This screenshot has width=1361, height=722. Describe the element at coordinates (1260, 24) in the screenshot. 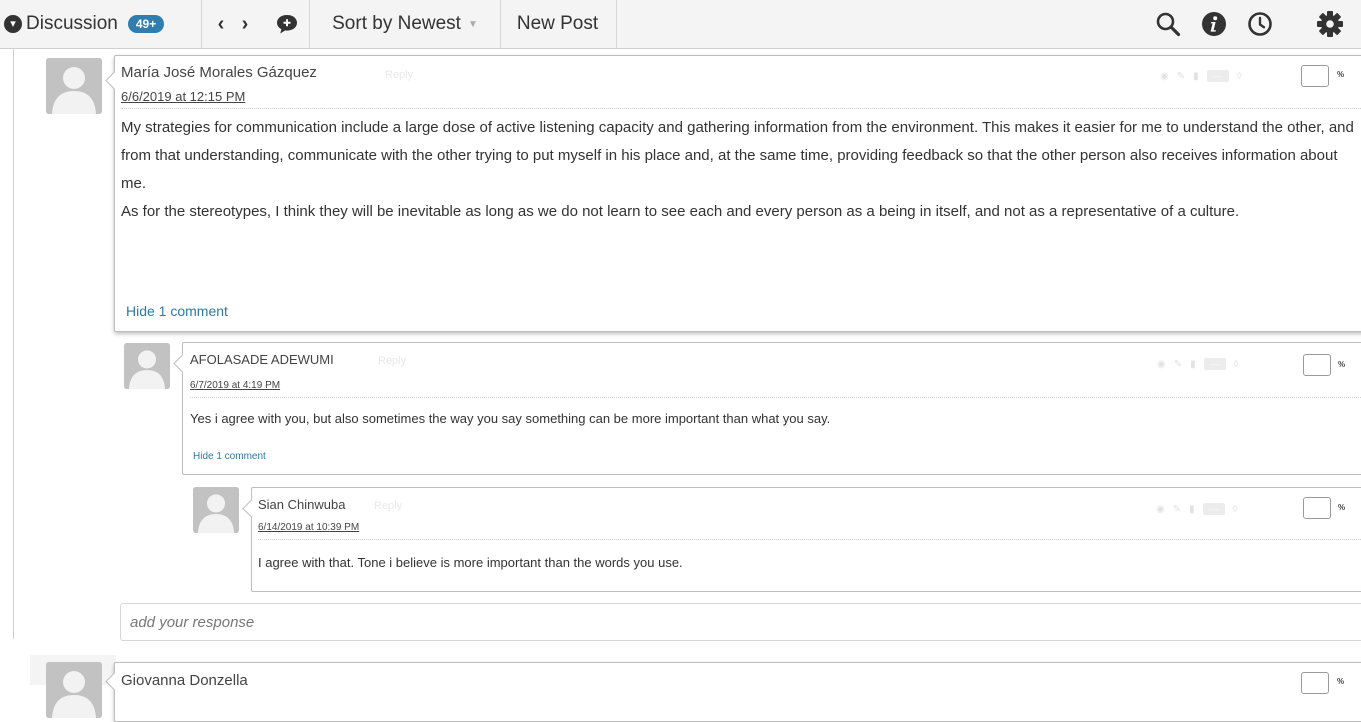

I see `clock-icon` at that location.